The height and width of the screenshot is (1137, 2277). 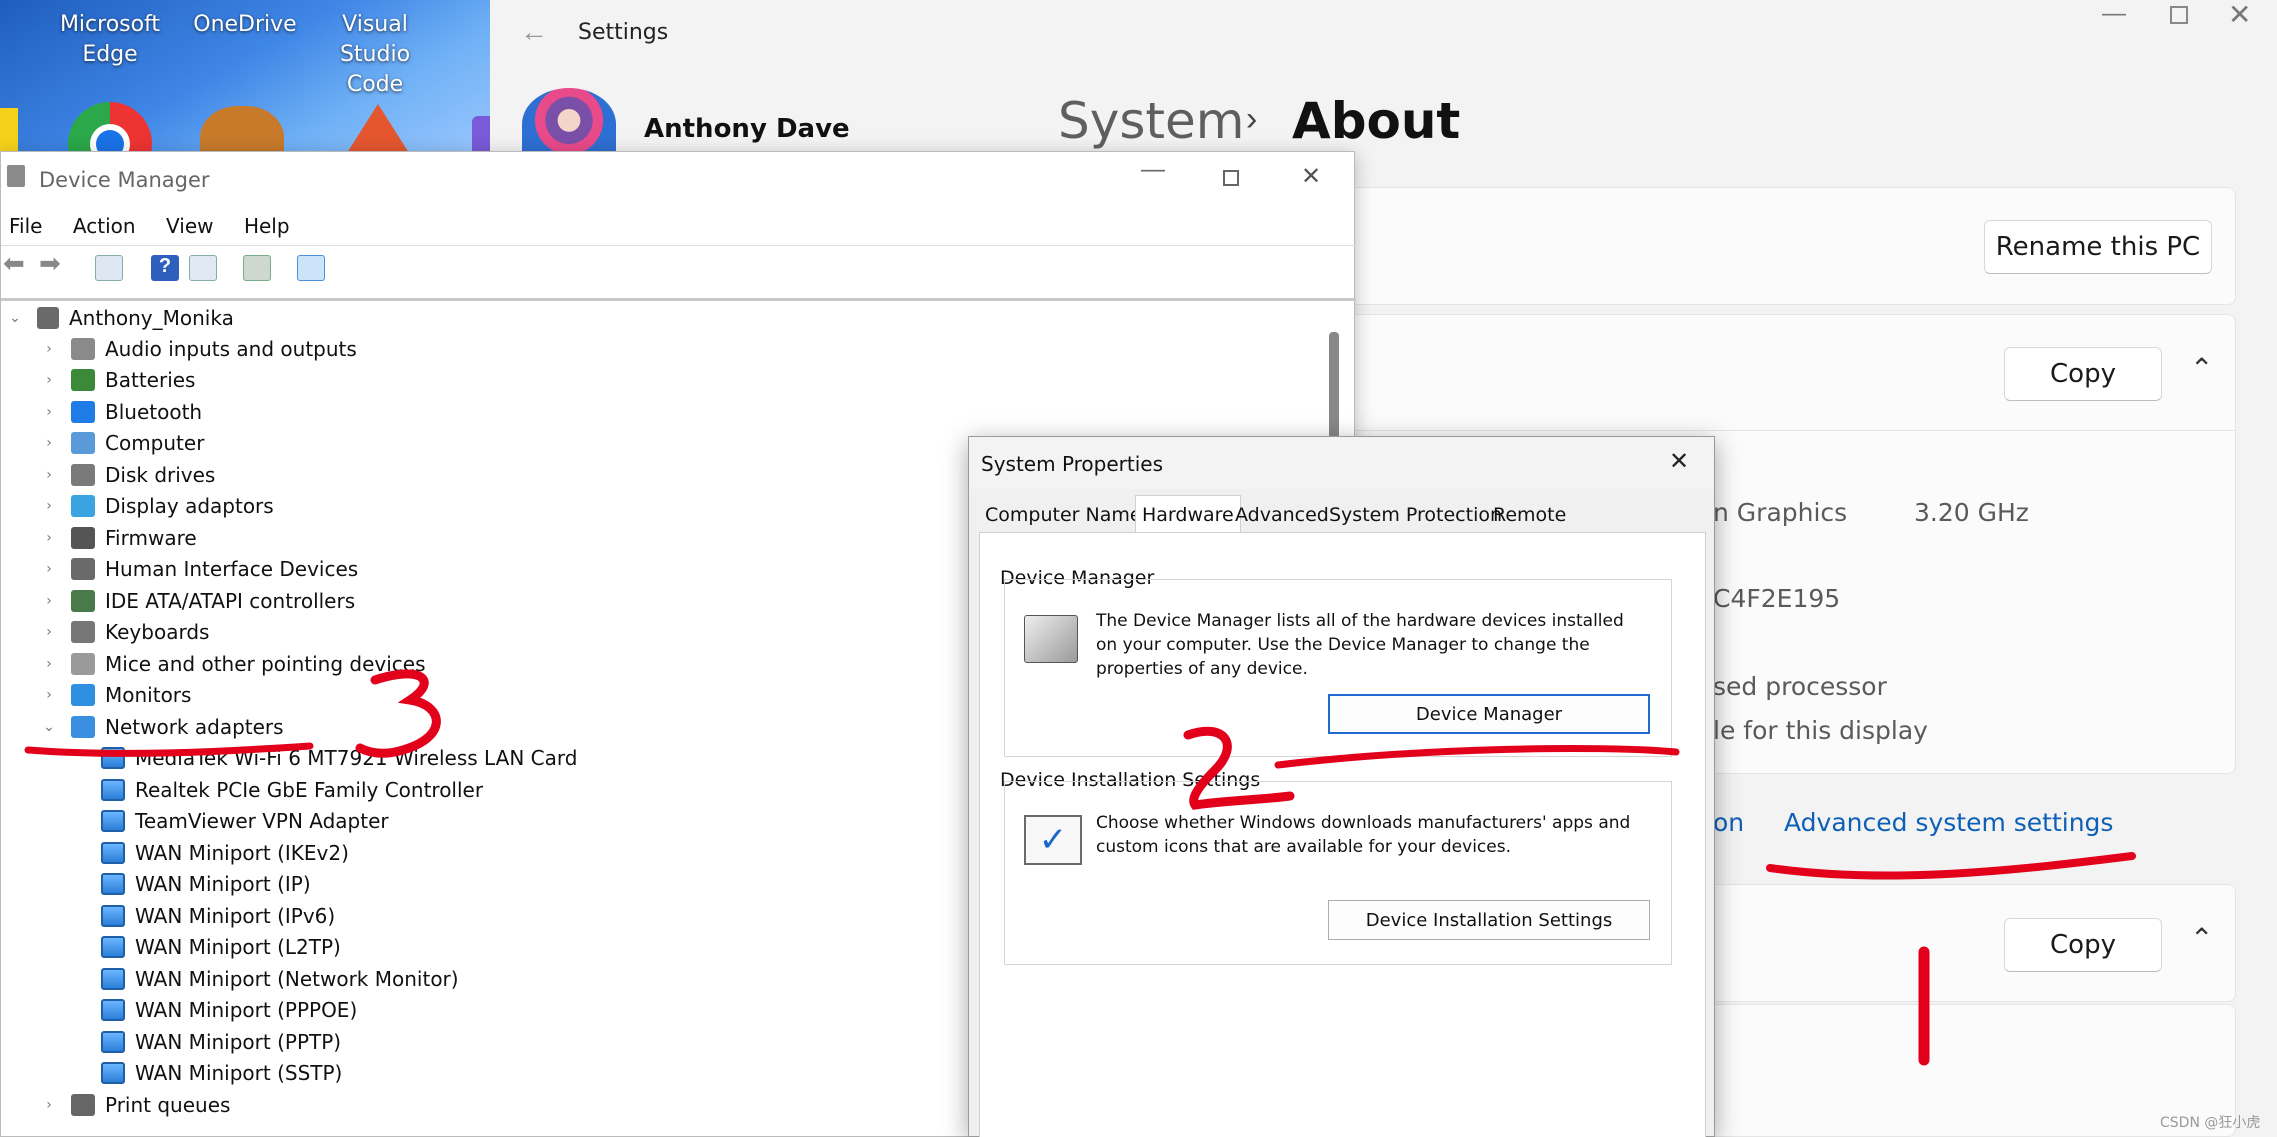 I want to click on tree-category-label: Audio inputs and outputs, so click(x=231, y=348).